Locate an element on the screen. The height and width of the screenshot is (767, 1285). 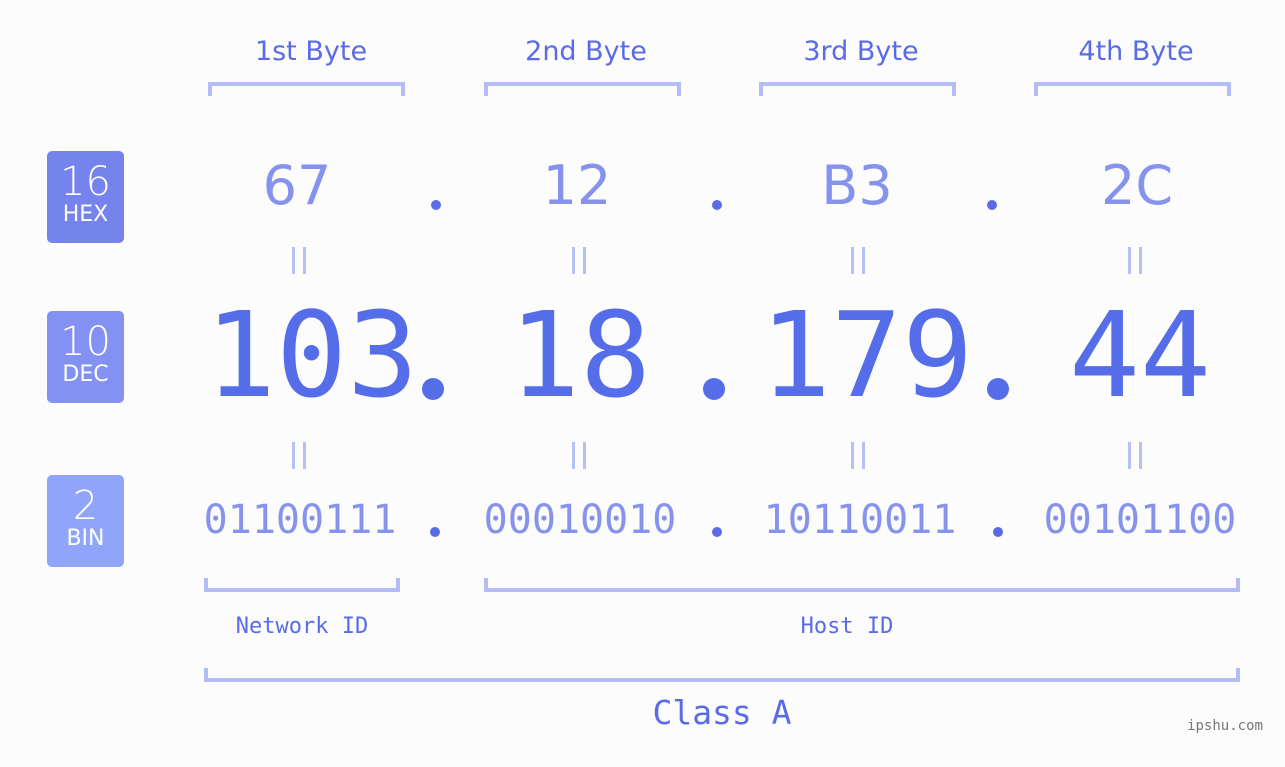
bin-badge: 2 BIN is located at coordinates (85, 521).